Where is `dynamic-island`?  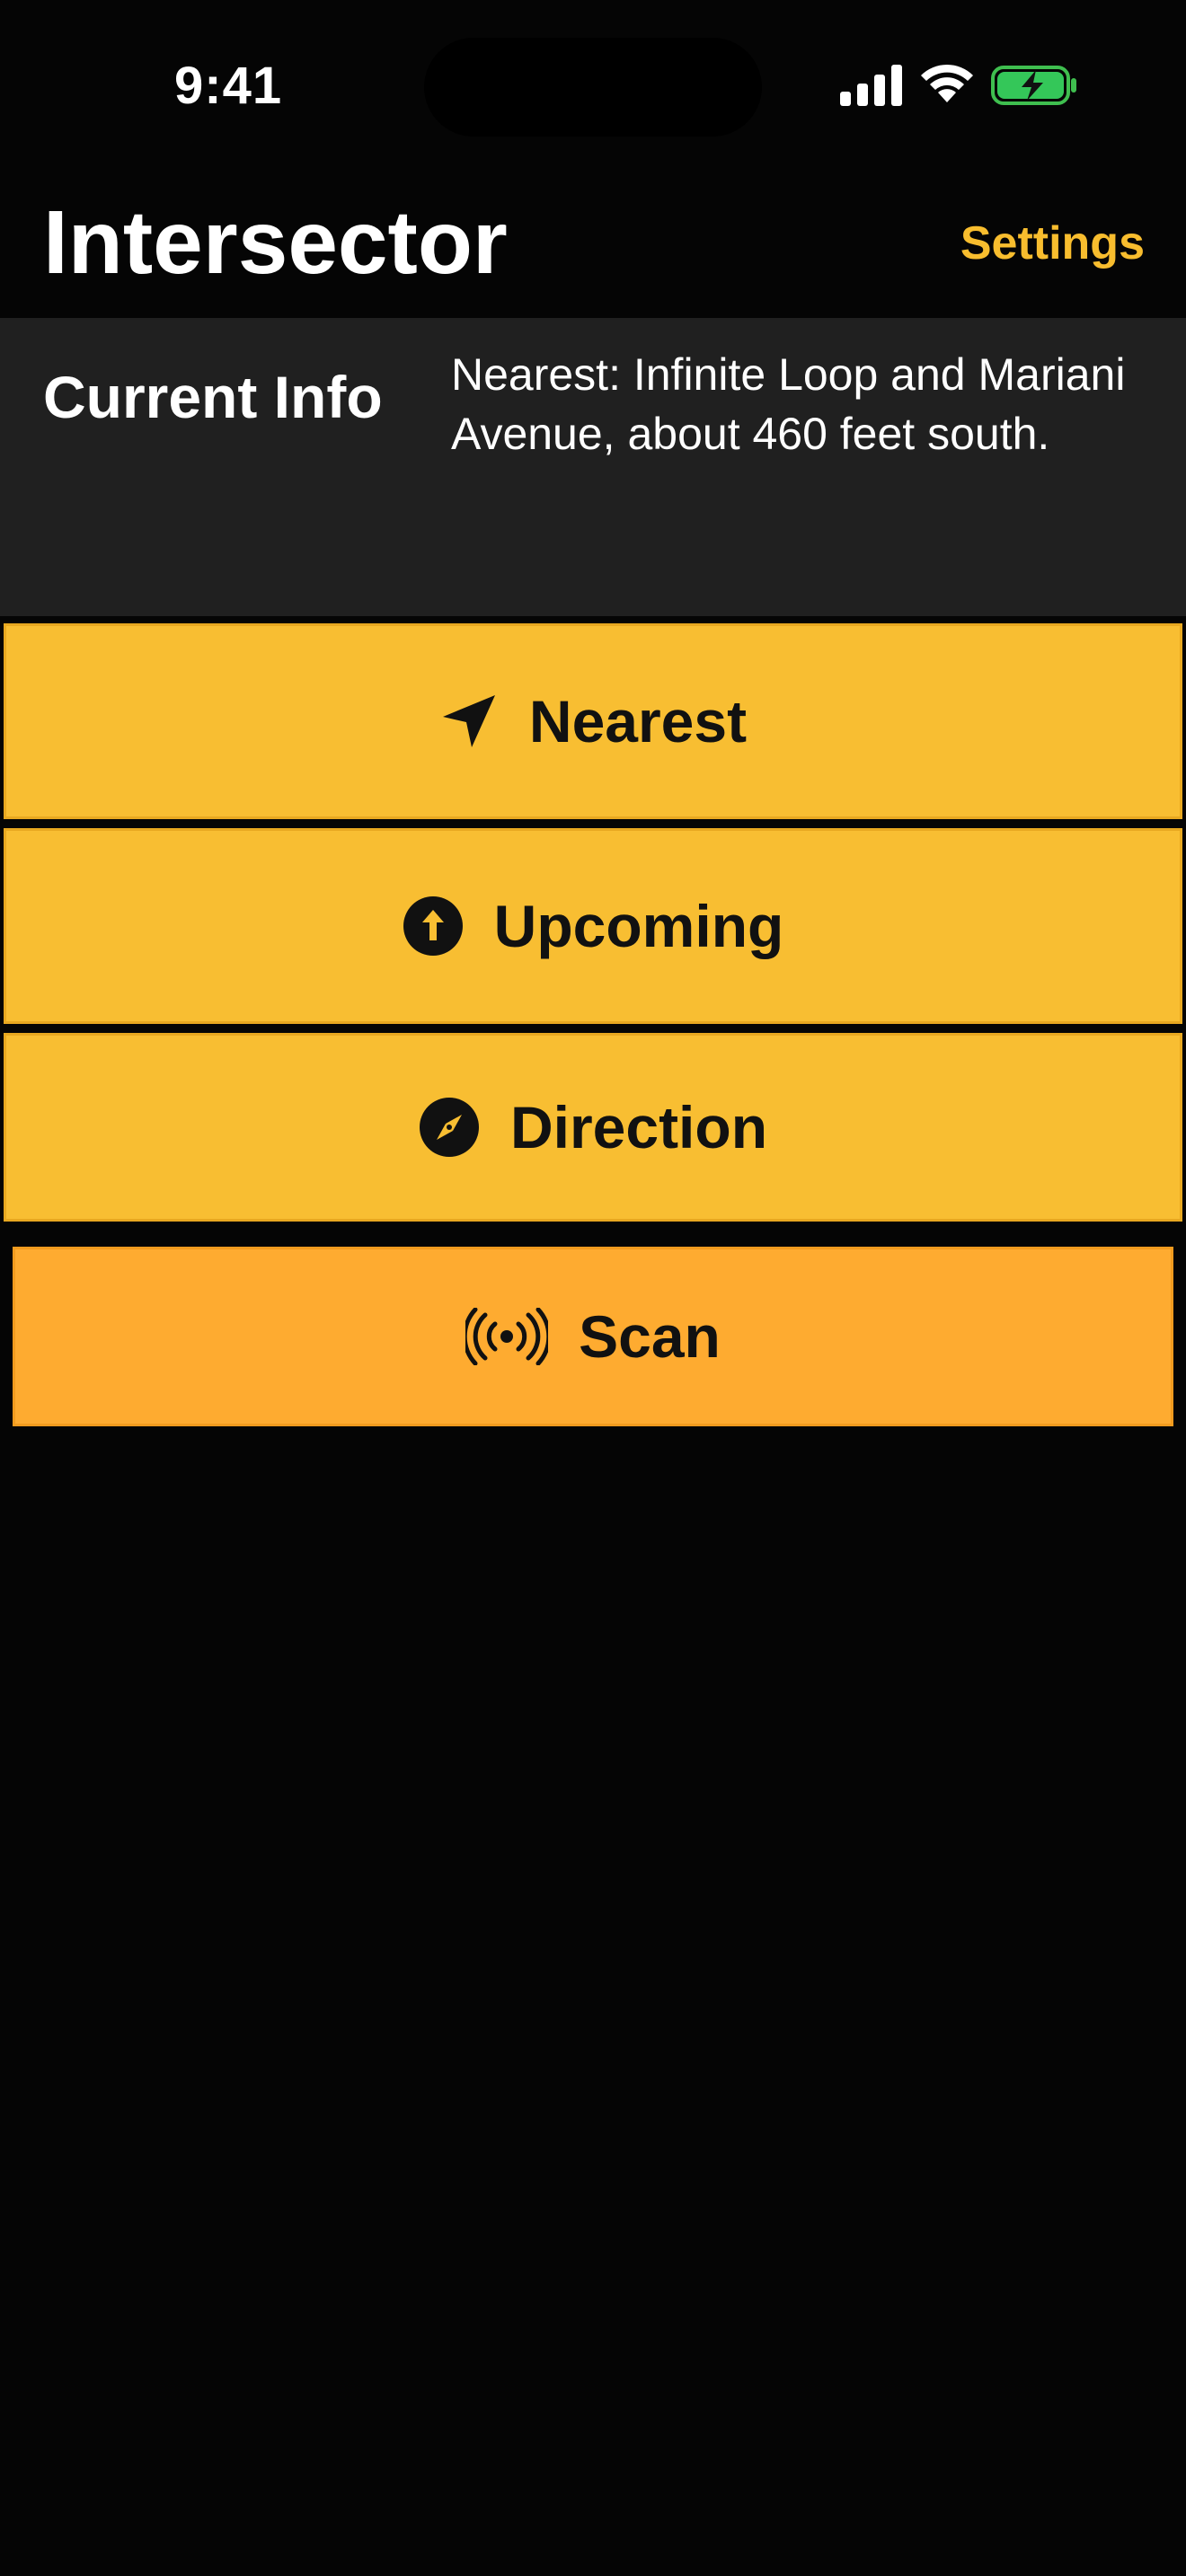
dynamic-island is located at coordinates (593, 87).